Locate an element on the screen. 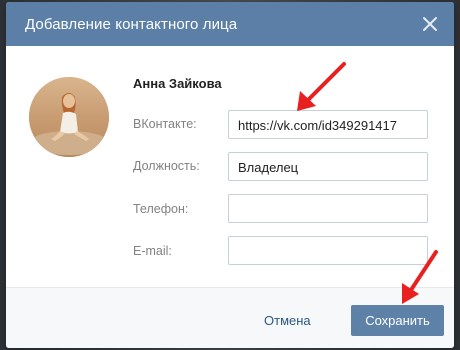 This screenshot has height=350, width=460. vk-link-field: https://vk.com/id349291417 is located at coordinates (328, 124).